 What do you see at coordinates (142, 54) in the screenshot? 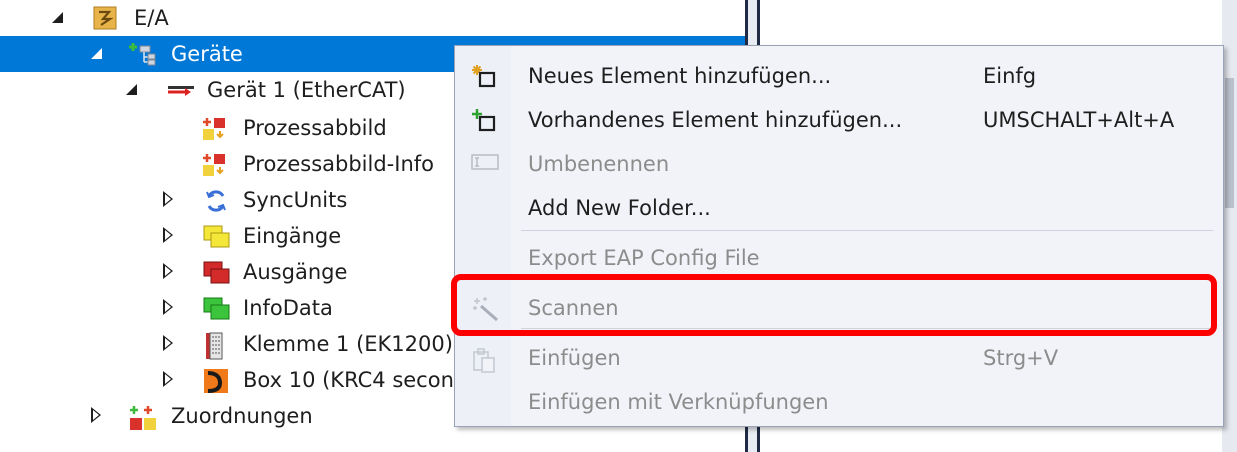
I see `devices-icon` at bounding box center [142, 54].